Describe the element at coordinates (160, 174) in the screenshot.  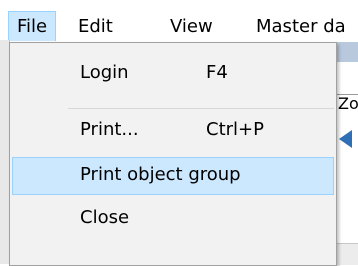
I see `menu-item-label: Print object group` at that location.